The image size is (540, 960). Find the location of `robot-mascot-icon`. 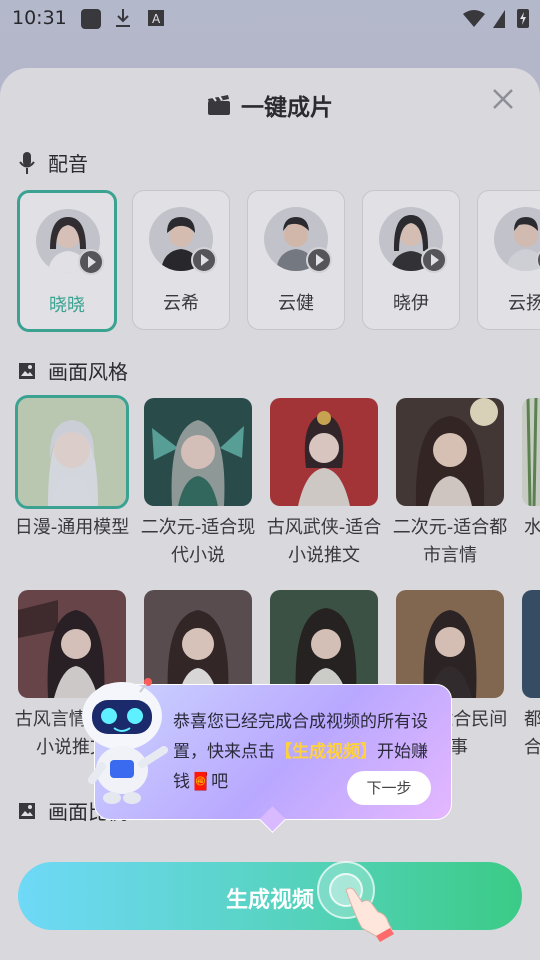

robot-mascot-icon is located at coordinates (125, 741).